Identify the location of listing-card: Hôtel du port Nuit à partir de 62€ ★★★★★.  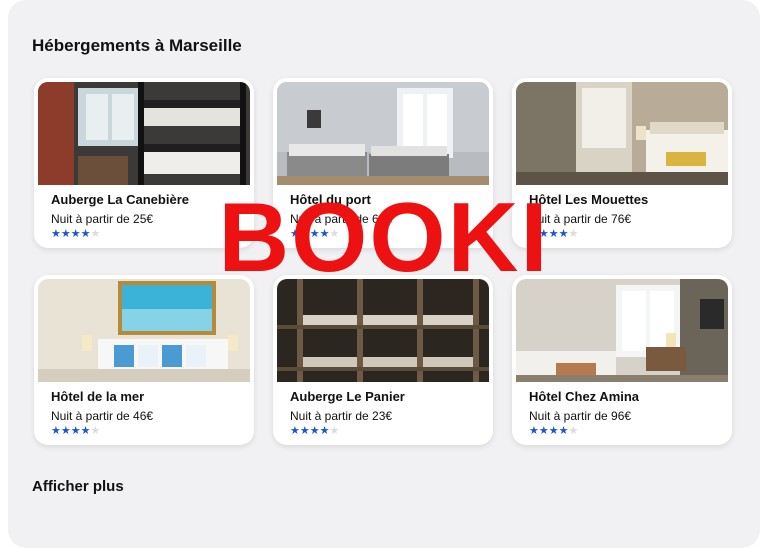
(383, 163).